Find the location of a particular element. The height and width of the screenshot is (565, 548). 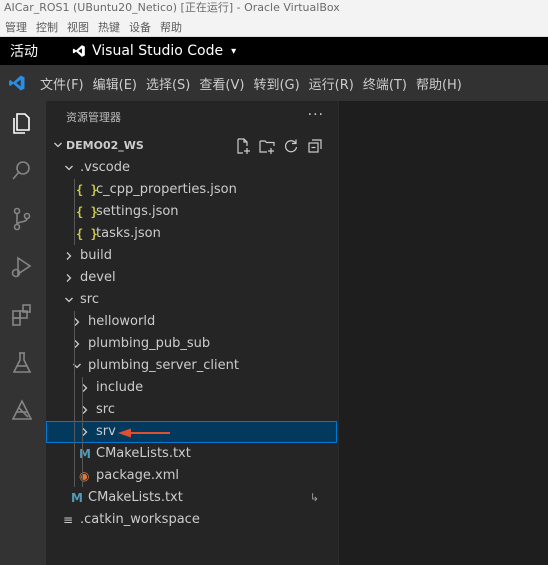

vbox-menu-hotkeys: 热键 is located at coordinates (108, 27).